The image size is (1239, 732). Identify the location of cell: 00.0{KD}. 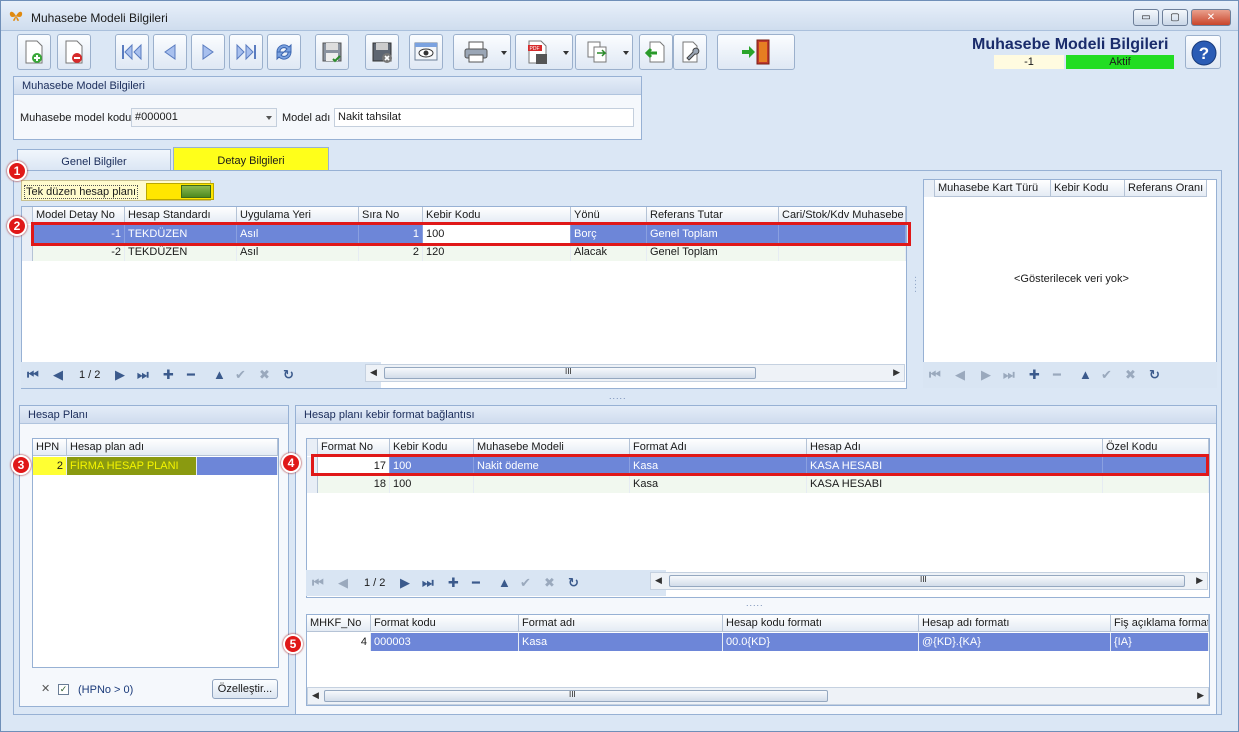
(821, 642).